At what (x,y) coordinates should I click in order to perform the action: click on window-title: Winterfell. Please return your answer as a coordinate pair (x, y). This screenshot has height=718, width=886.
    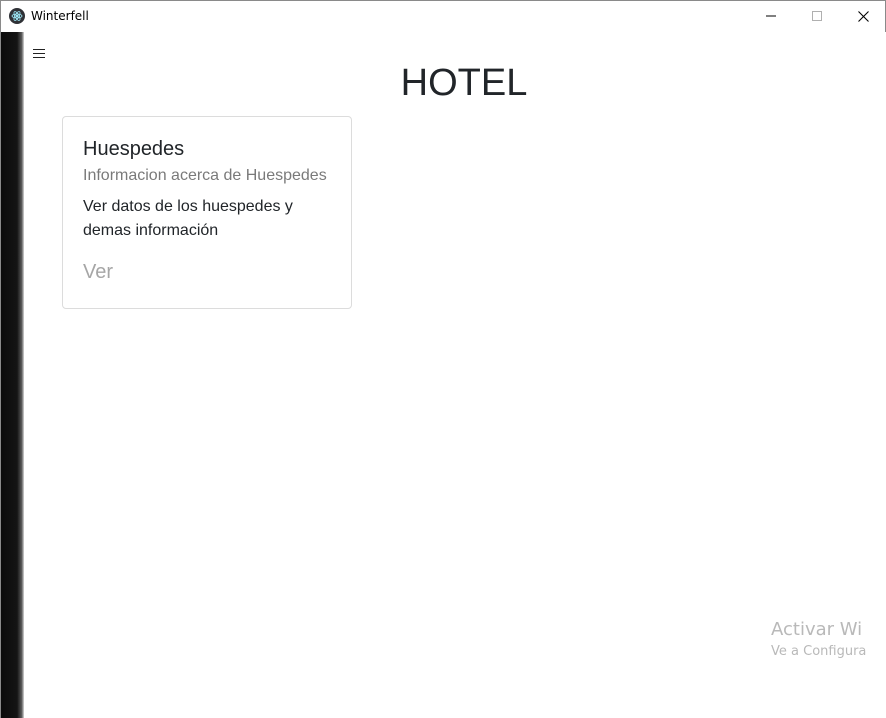
    Looking at the image, I should click on (60, 16).